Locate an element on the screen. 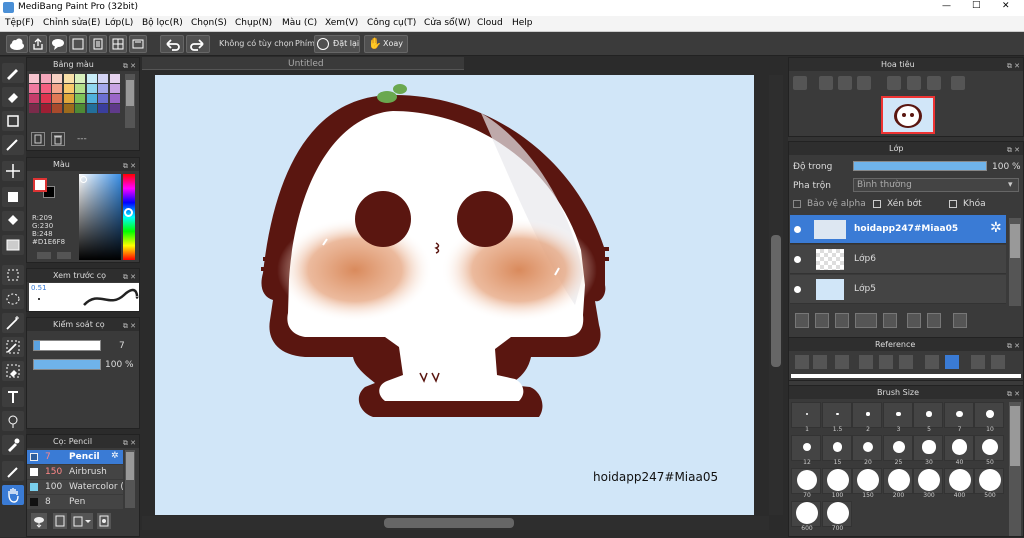 The height and width of the screenshot is (538, 1024). duplicate-layer-icon is located at coordinates (914, 320).